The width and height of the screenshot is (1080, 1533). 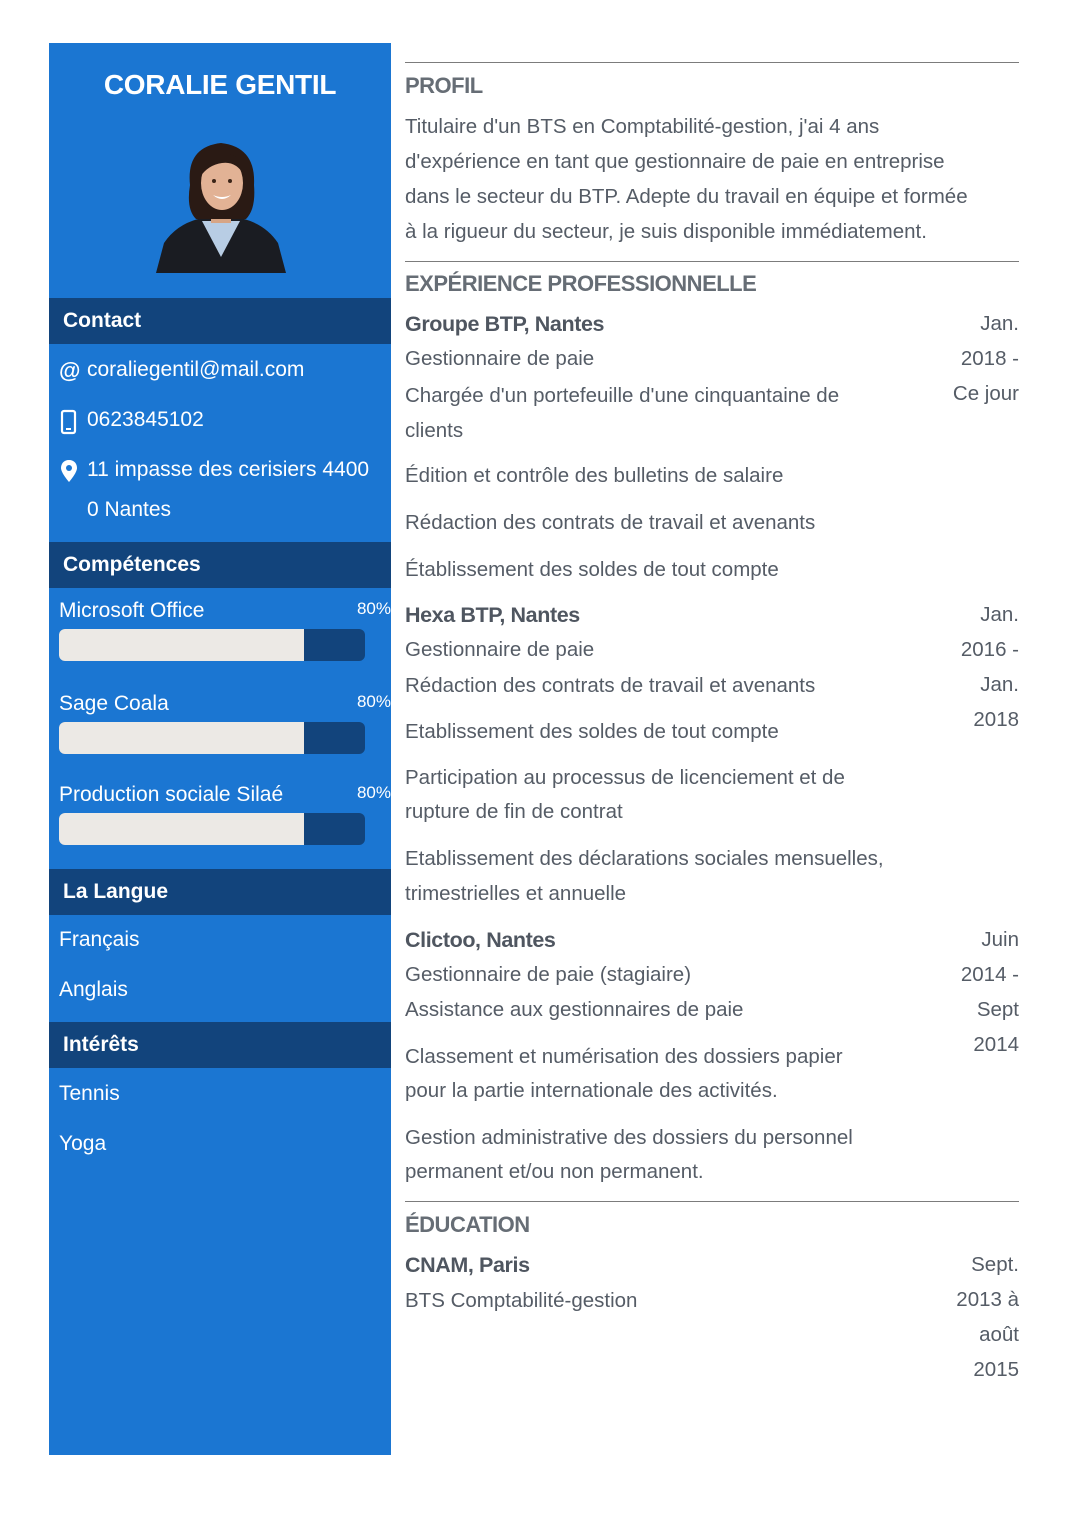 I want to click on skill-name: Microsoft Office, so click(x=132, y=610).